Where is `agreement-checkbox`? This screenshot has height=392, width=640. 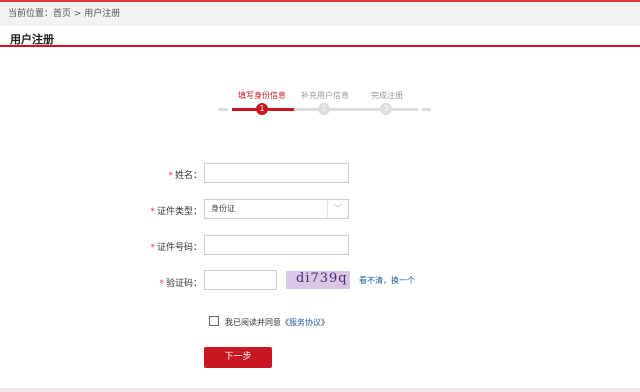 agreement-checkbox is located at coordinates (214, 321).